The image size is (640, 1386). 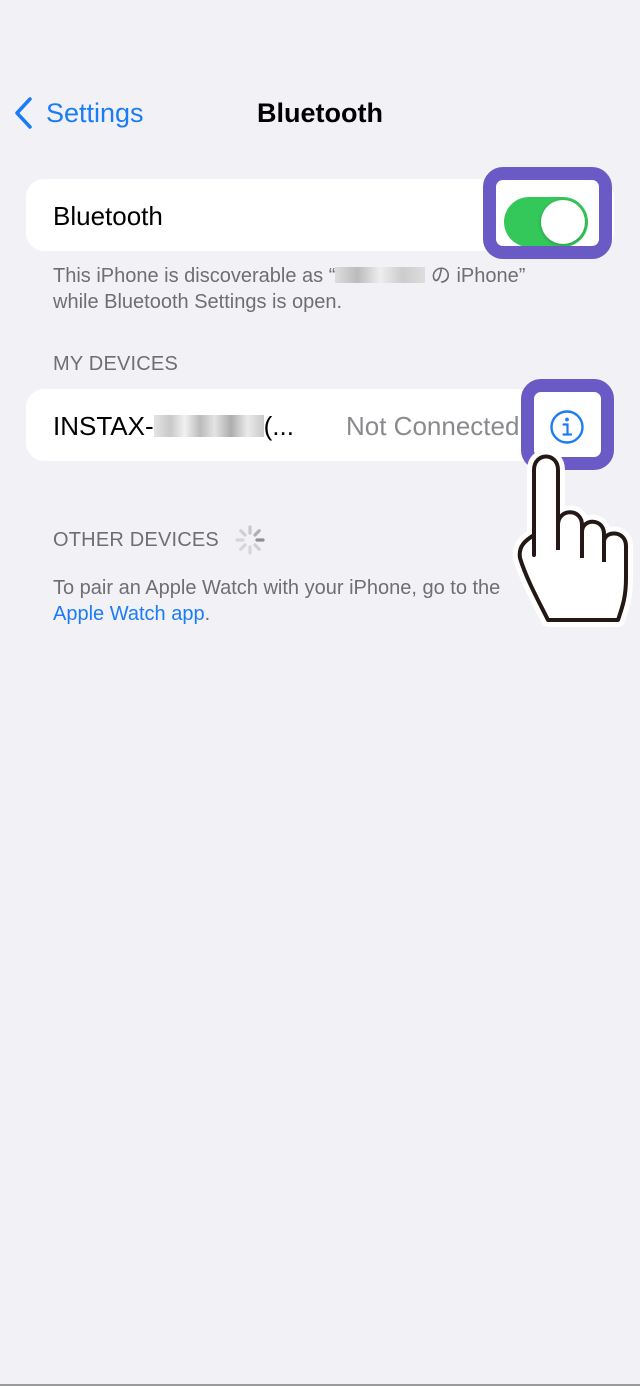 What do you see at coordinates (194, 276) in the screenshot?
I see `discoverable-prefix: This iPhone is discoverable as “` at bounding box center [194, 276].